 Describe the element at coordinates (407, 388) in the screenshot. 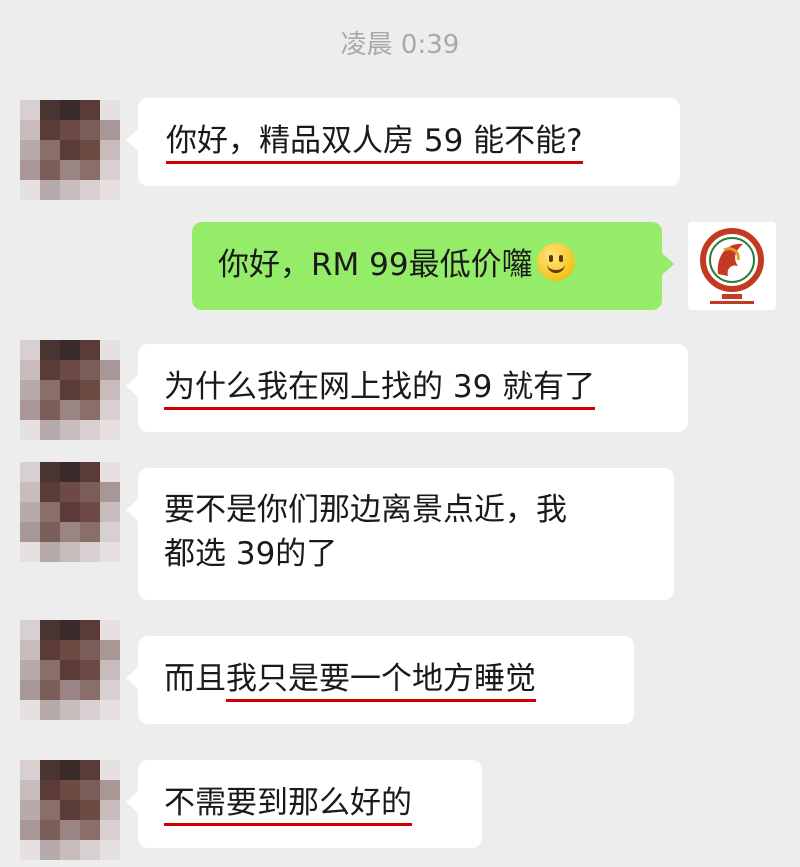

I see `message-bubble-incoming: 为什么我在网上找的 39 就有了` at that location.